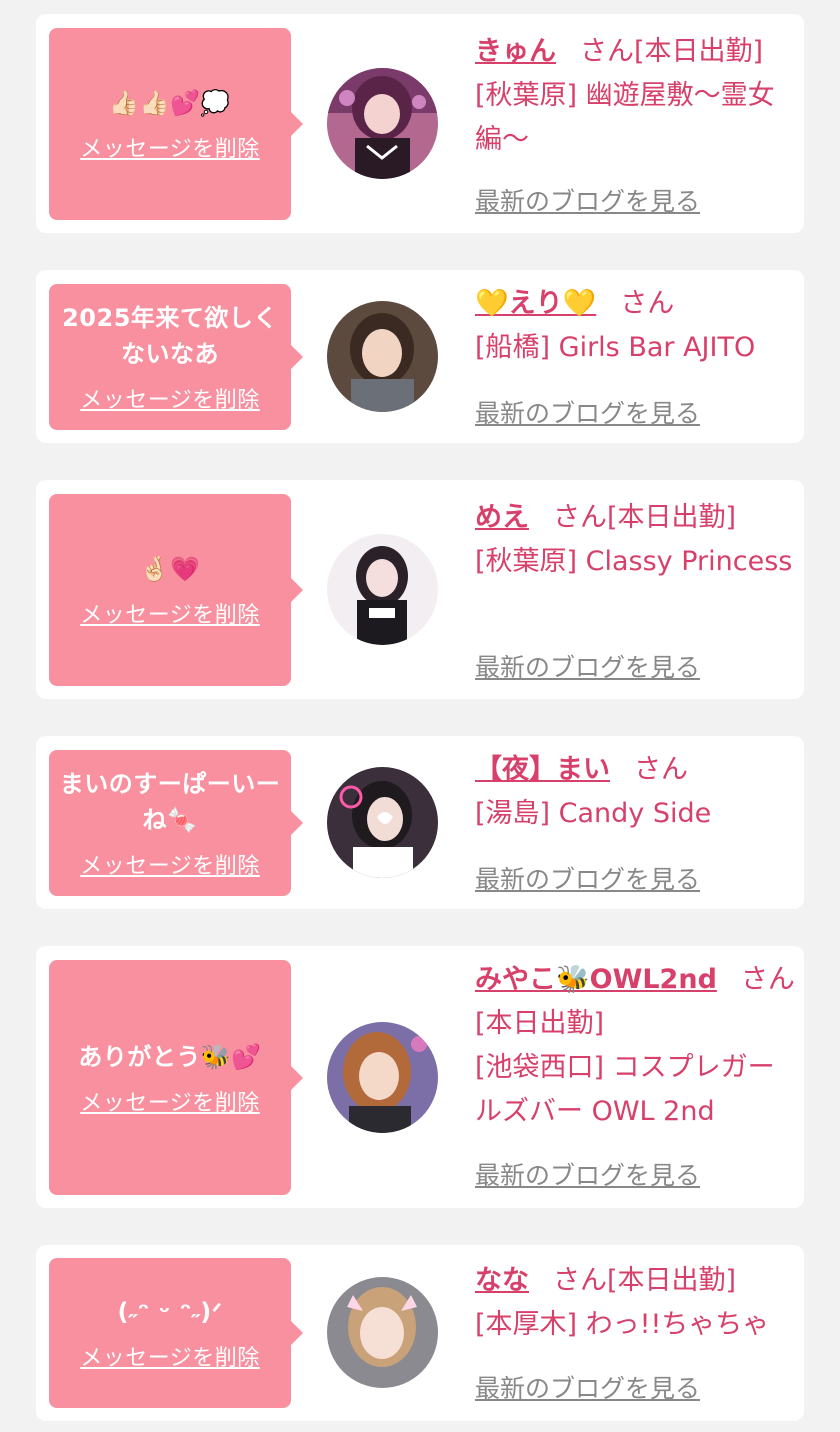  I want to click on shop-name: [湯島] Candy Side, so click(593, 813).